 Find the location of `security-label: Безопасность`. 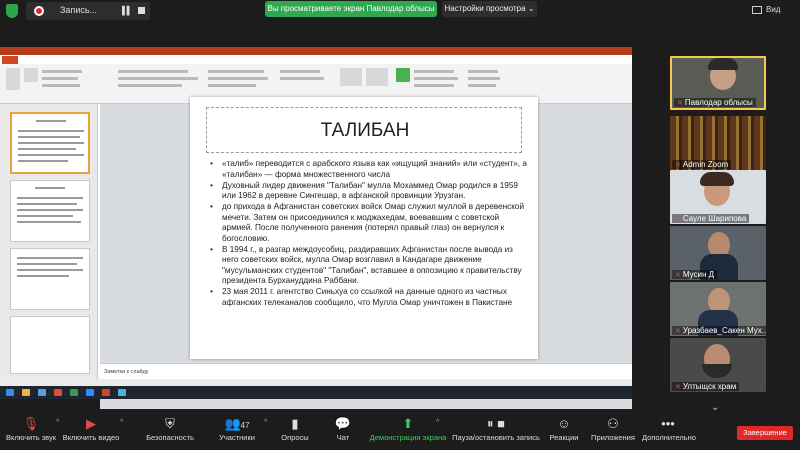

security-label: Безопасность is located at coordinates (170, 437).